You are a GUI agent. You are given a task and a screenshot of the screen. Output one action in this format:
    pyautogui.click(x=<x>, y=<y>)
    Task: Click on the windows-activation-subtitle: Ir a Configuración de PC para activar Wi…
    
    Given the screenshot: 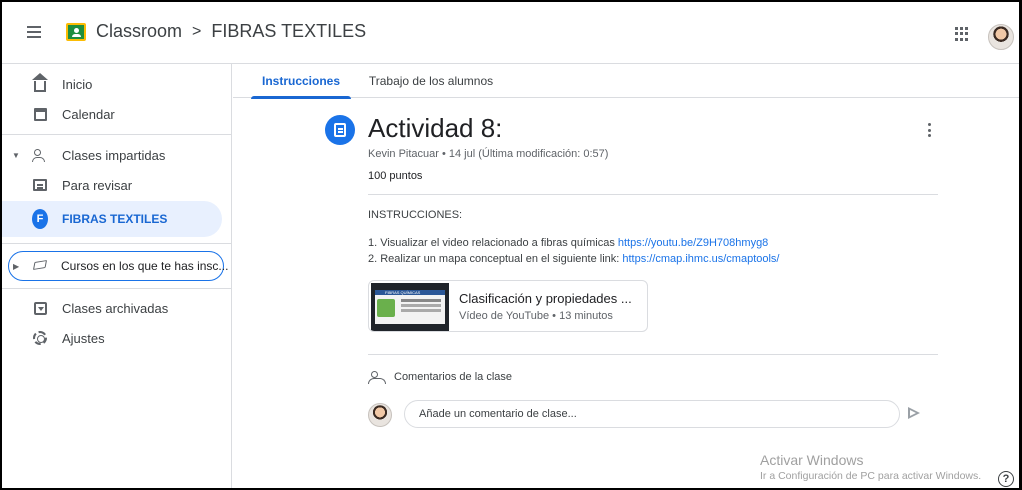 What is the action you would take?
    pyautogui.click(x=871, y=476)
    